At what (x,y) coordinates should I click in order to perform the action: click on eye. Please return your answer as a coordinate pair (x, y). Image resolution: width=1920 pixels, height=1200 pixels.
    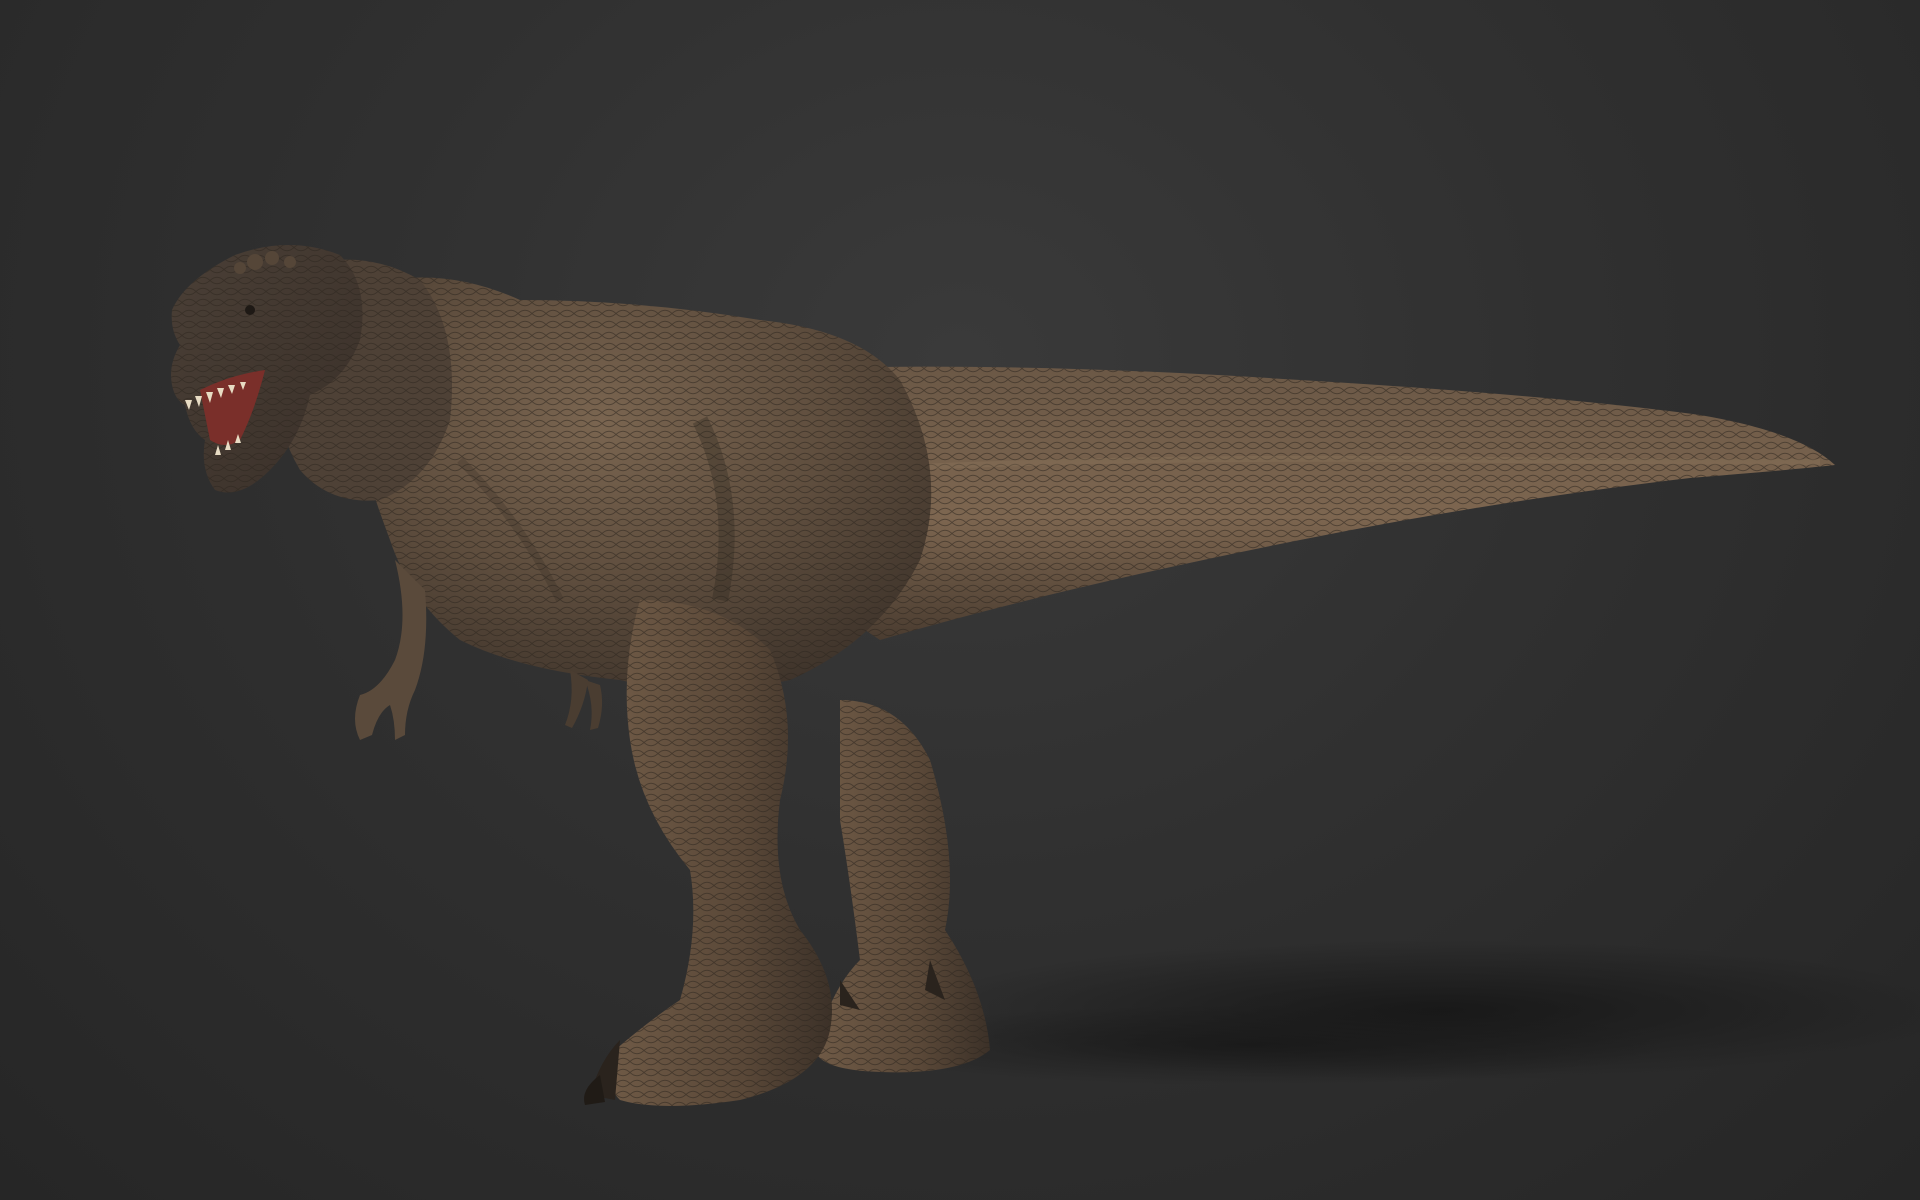
    Looking at the image, I should click on (250, 310).